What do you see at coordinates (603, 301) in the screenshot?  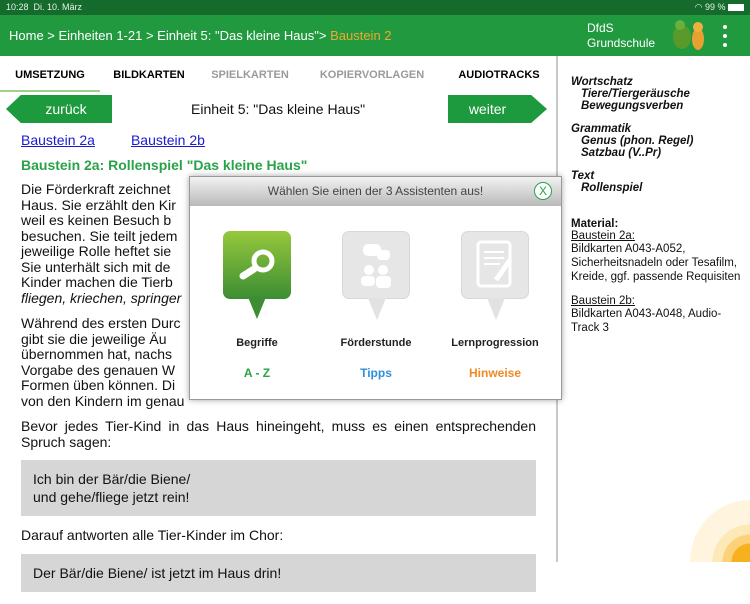 I see `material-b2b-label: Baustein 2b:` at bounding box center [603, 301].